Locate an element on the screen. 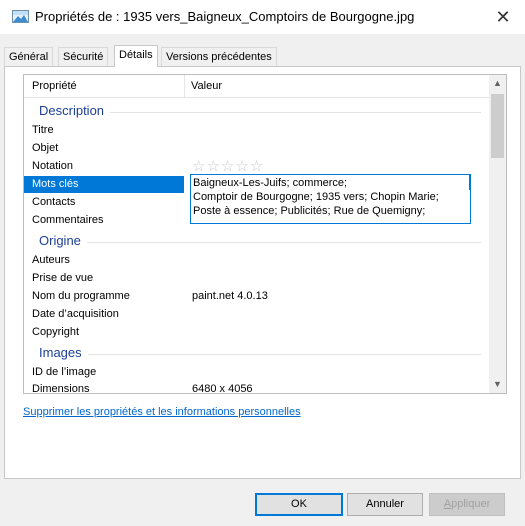  tab-details: Détails is located at coordinates (136, 56).